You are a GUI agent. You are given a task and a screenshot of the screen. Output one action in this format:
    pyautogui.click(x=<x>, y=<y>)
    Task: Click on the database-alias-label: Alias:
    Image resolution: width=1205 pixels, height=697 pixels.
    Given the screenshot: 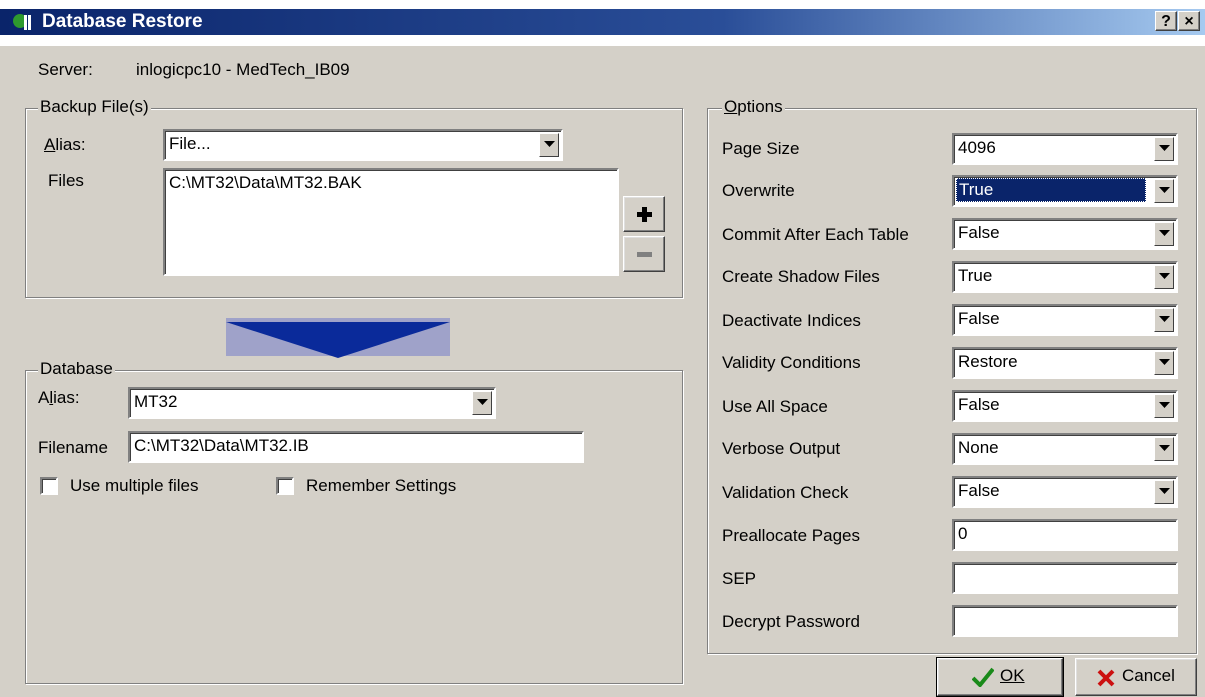 What is the action you would take?
    pyautogui.click(x=59, y=397)
    